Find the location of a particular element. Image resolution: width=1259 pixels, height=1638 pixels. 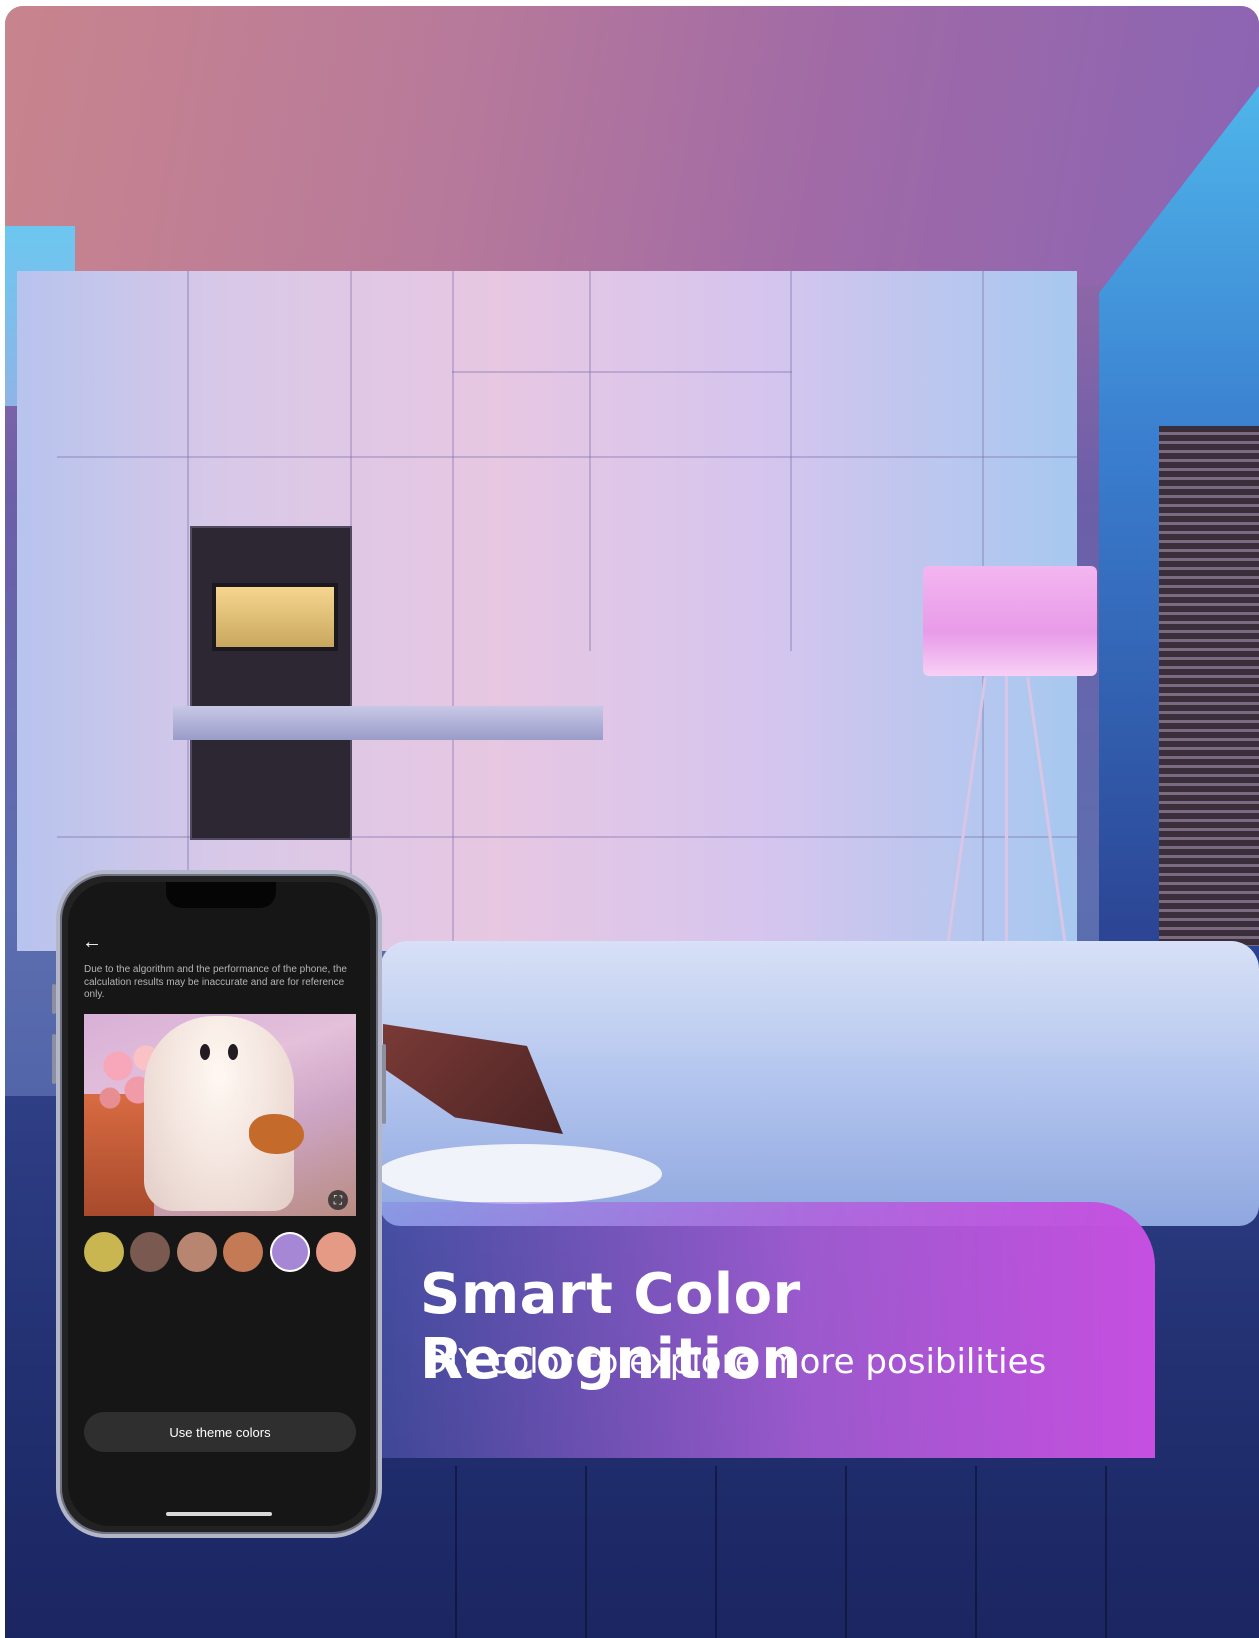

feature-subtitle: DIY color to explore more posibilities is located at coordinates (734, 1362).